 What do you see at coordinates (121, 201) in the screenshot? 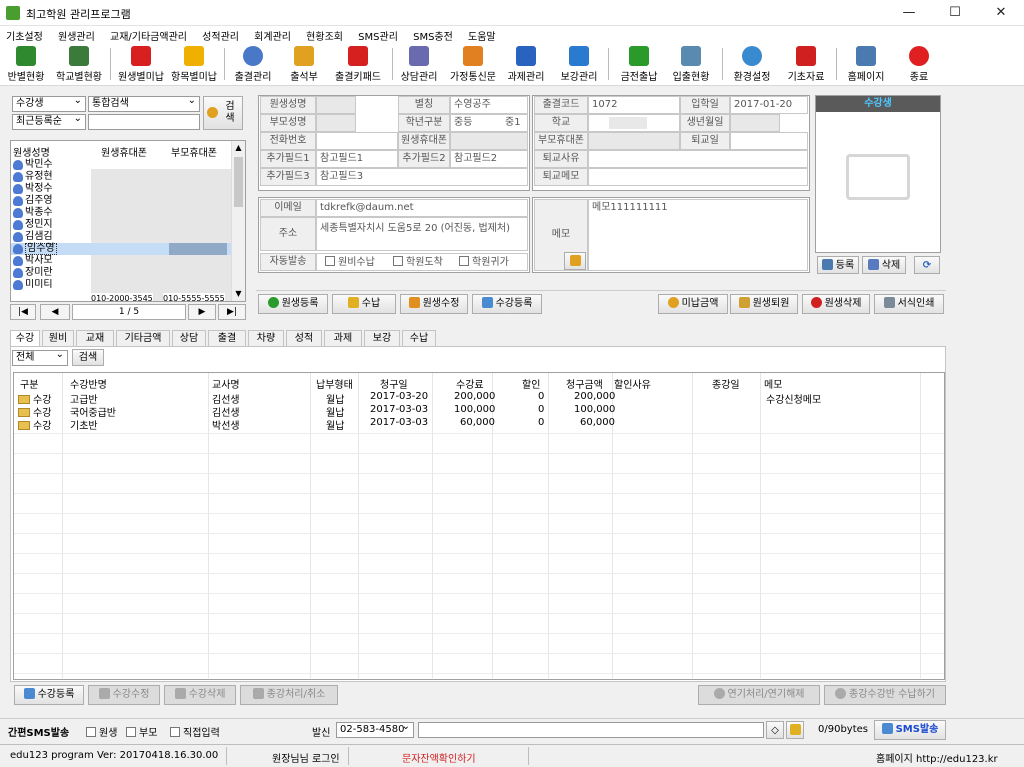
I see `list-item: 김주영` at bounding box center [121, 201].